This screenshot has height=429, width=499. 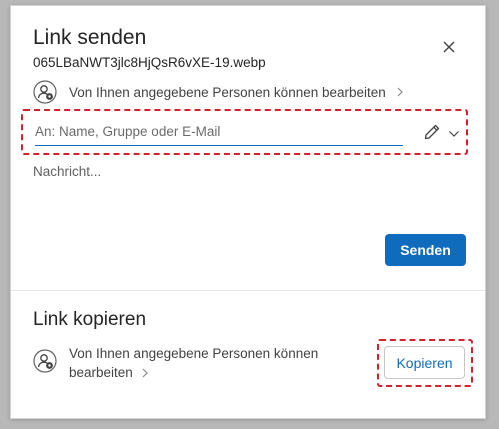 I want to click on copy-link-title: Link kopieren, so click(x=90, y=319).